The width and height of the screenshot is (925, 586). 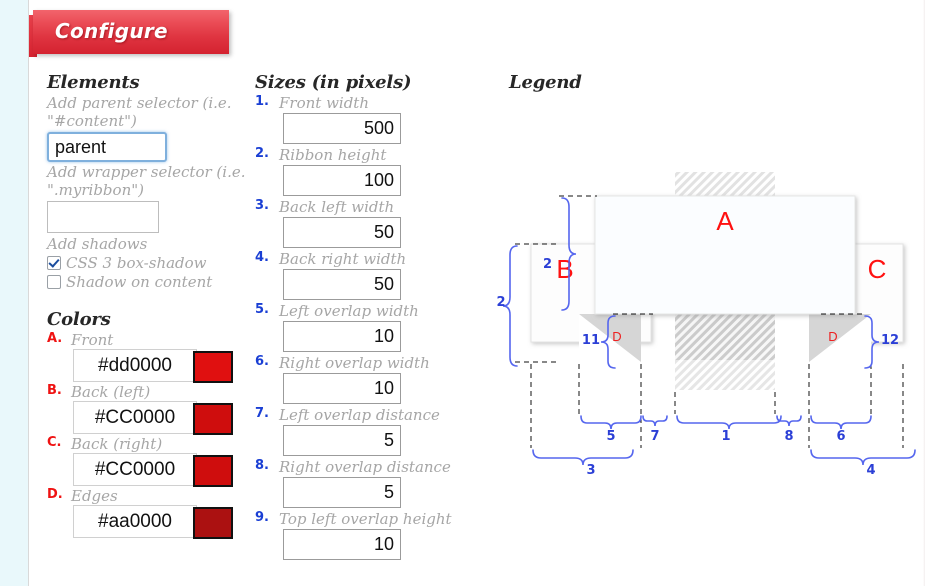 I want to click on size-row-7: 7. Left overlap distance, so click(x=370, y=431).